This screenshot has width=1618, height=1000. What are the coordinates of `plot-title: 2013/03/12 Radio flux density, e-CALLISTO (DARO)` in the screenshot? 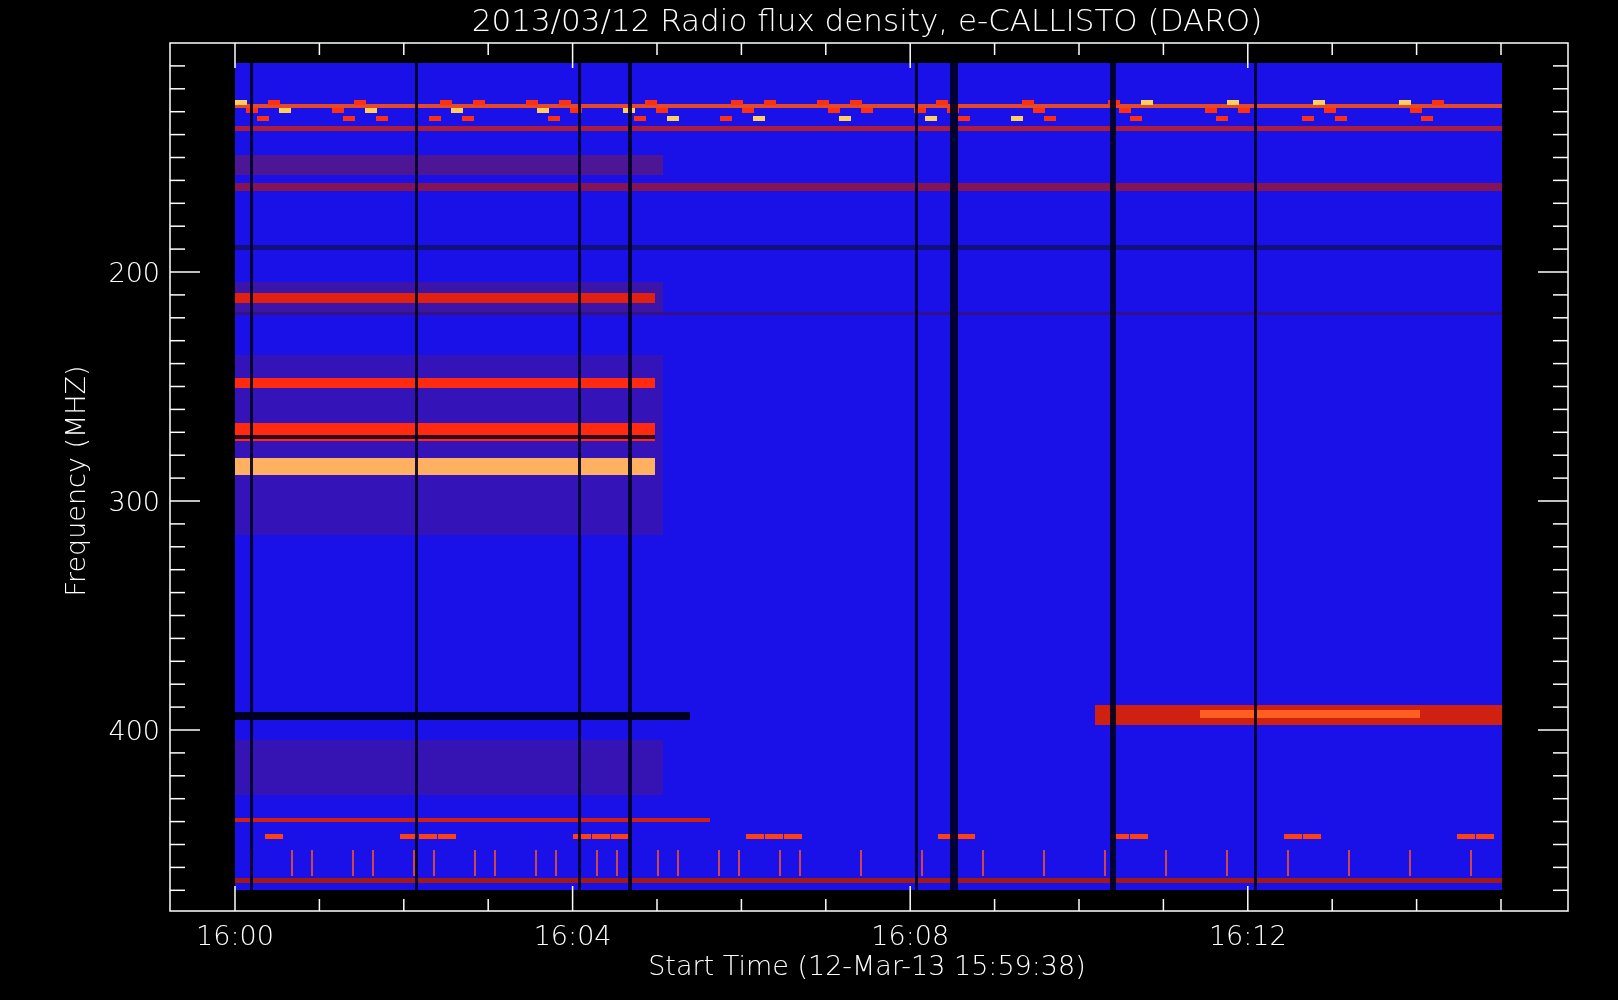 It's located at (867, 20).